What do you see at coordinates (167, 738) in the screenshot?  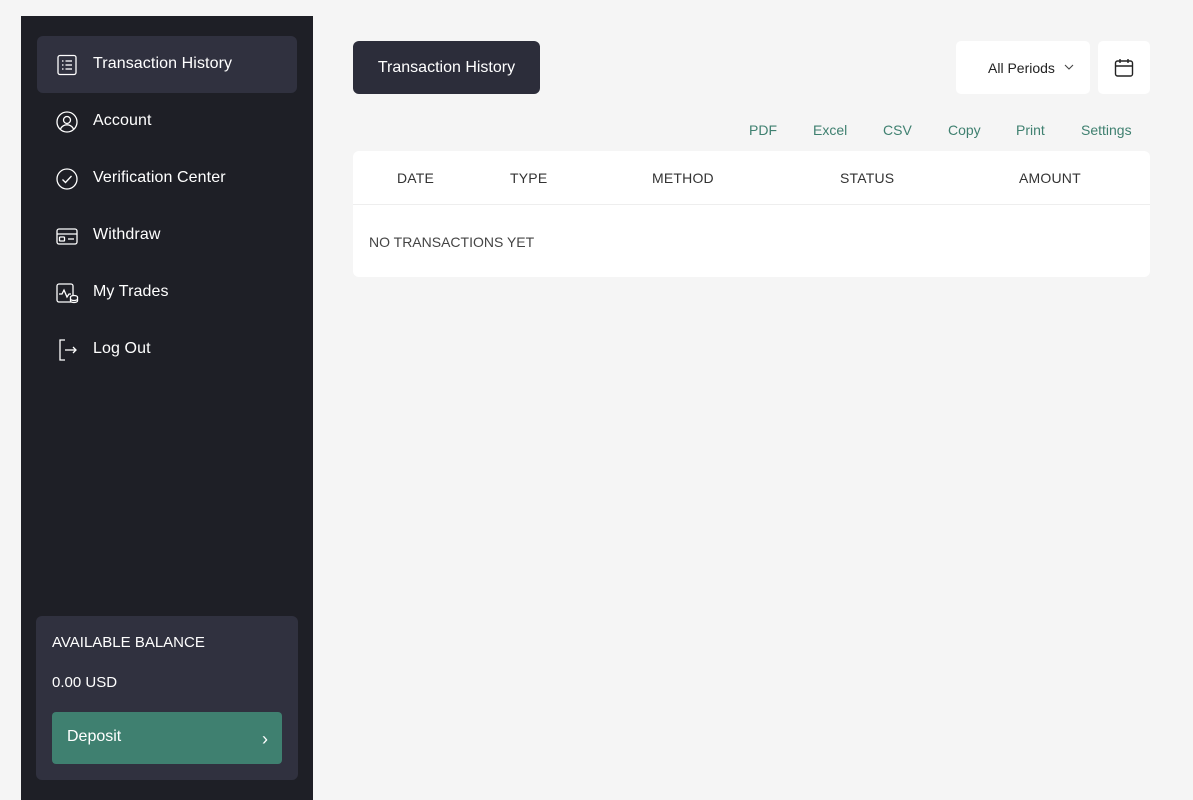 I see `deposit-button: Deposit ›` at bounding box center [167, 738].